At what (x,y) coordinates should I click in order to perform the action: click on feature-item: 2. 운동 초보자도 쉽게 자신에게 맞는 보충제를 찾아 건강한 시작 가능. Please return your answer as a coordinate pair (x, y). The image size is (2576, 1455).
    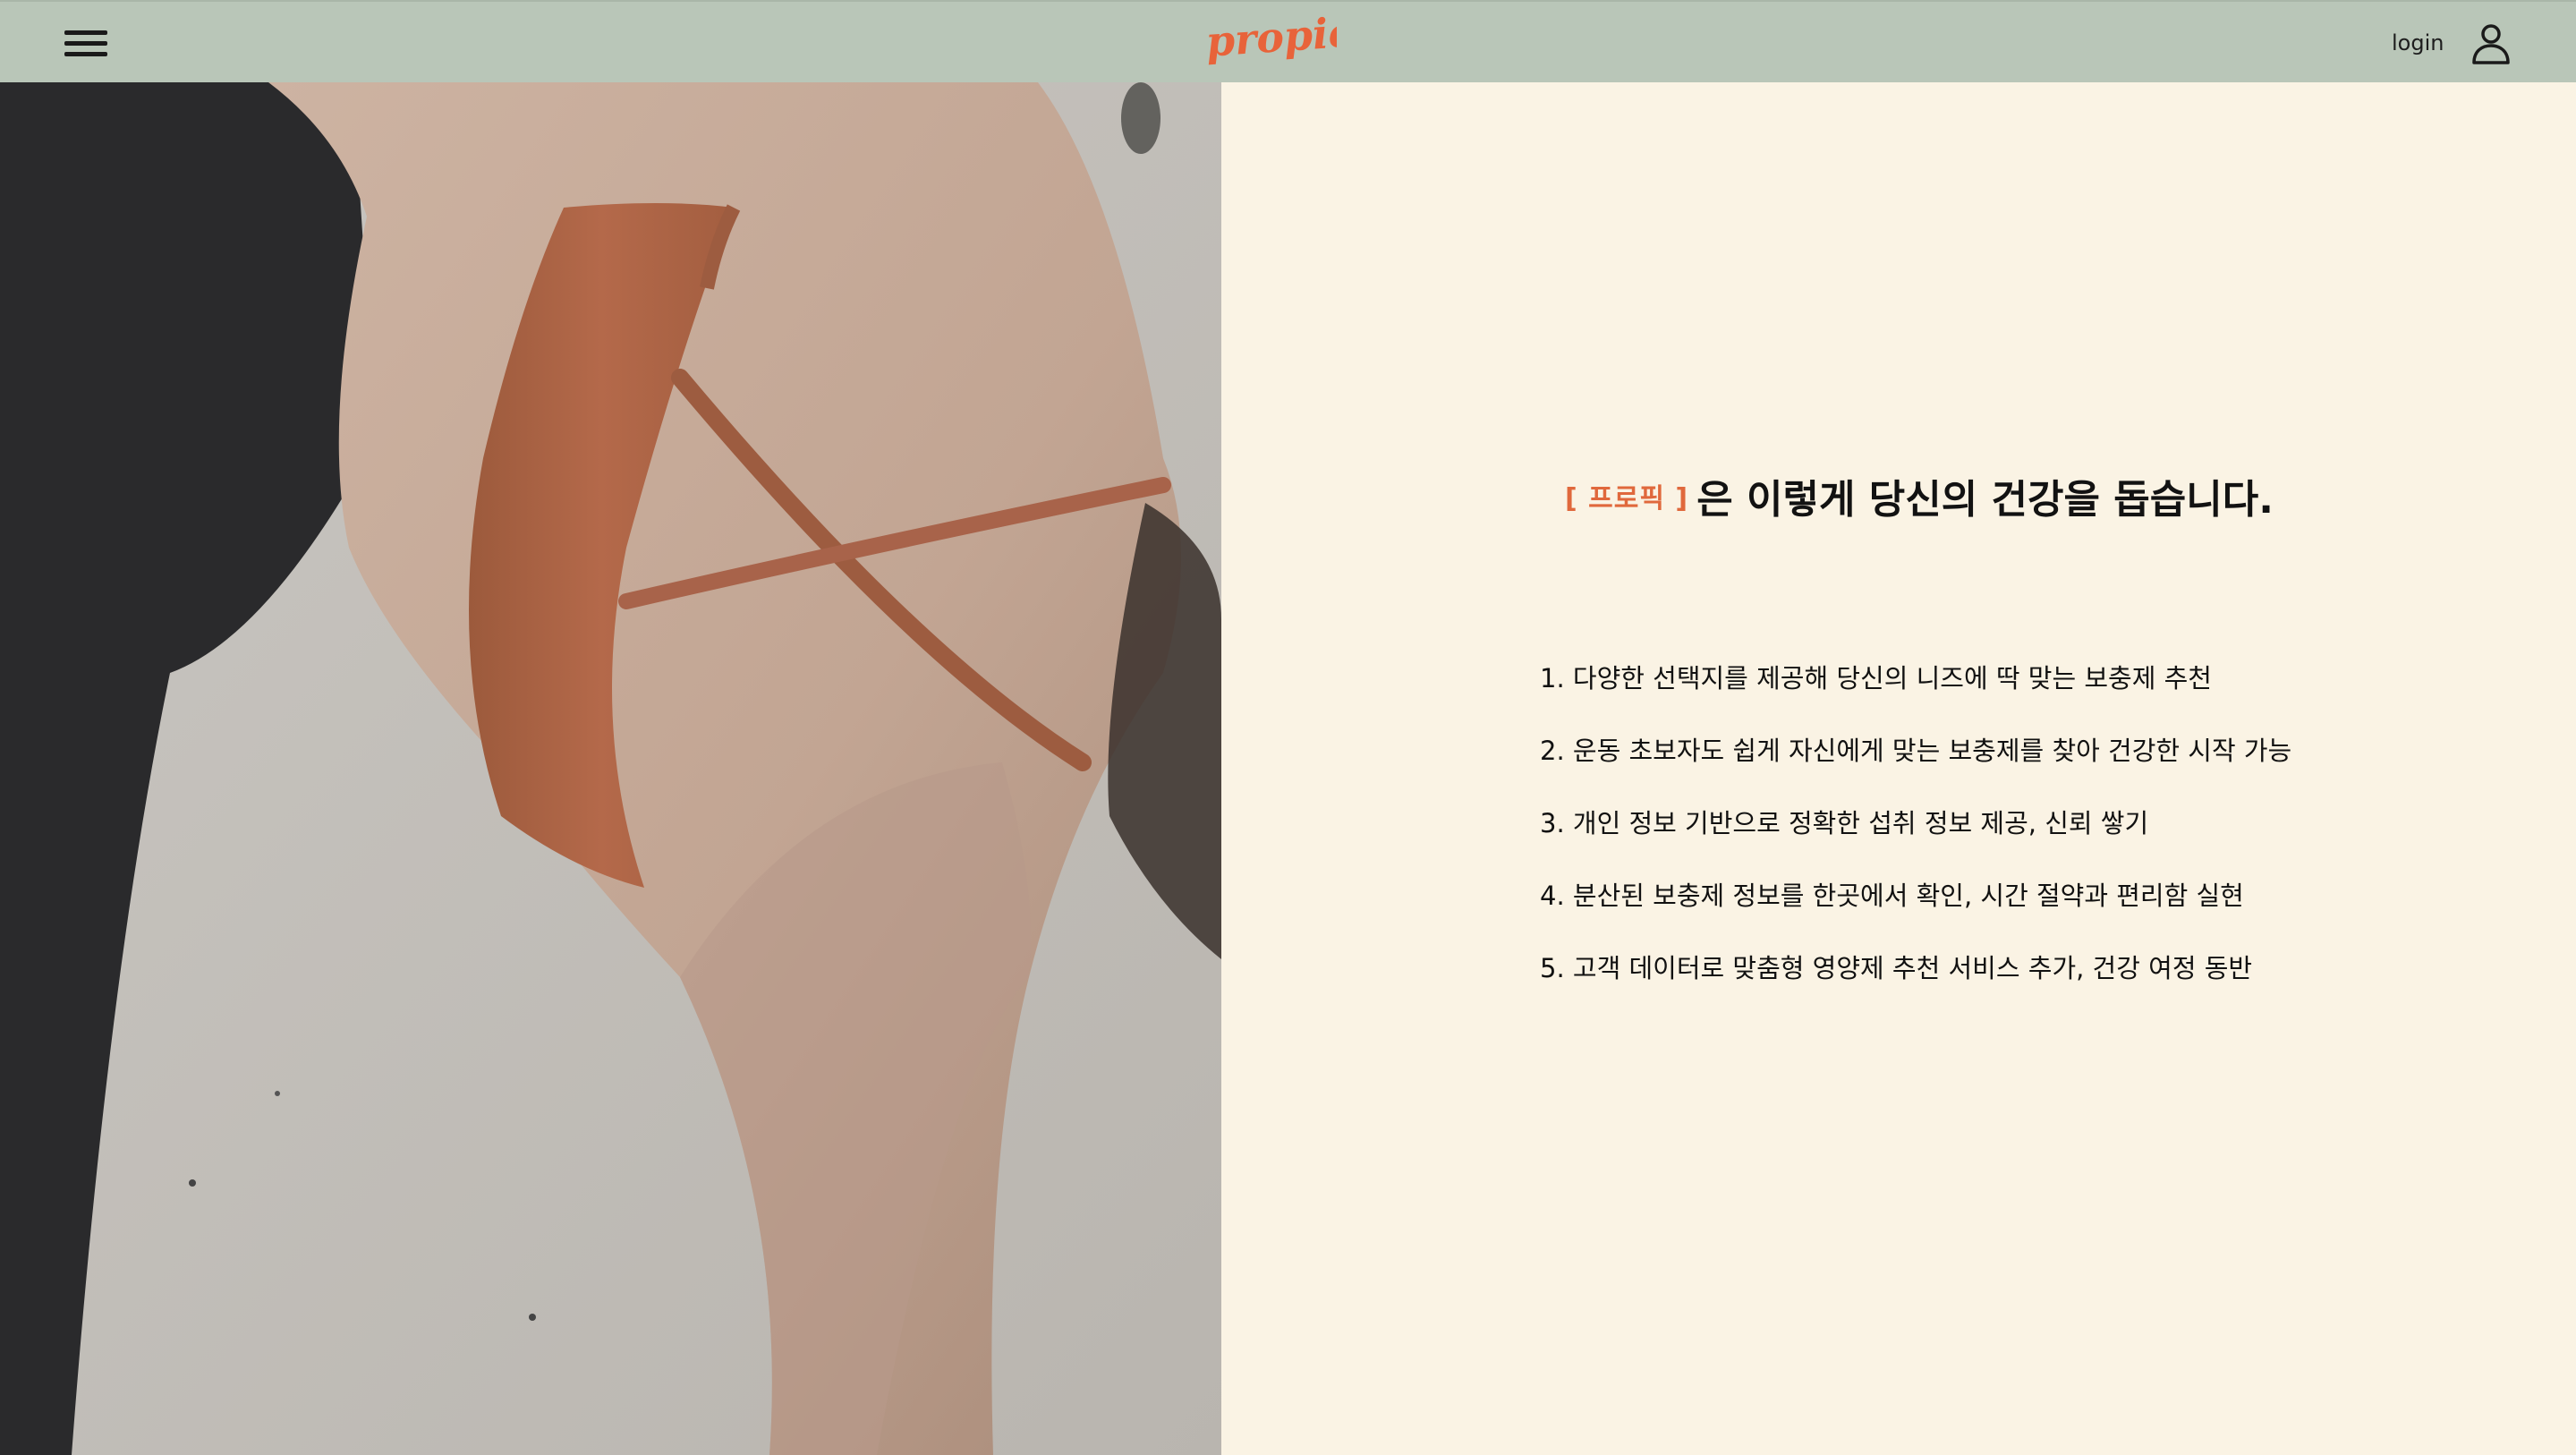
    Looking at the image, I should click on (1916, 751).